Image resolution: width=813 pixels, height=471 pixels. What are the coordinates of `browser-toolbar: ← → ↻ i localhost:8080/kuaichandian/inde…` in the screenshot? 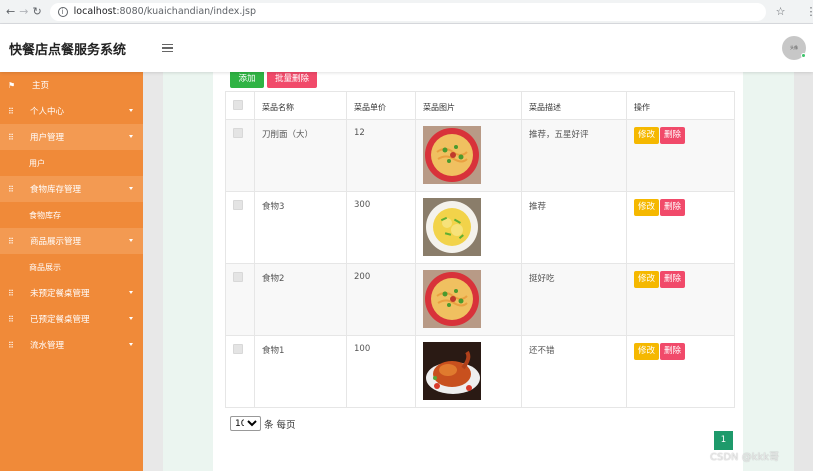 It's located at (406, 12).